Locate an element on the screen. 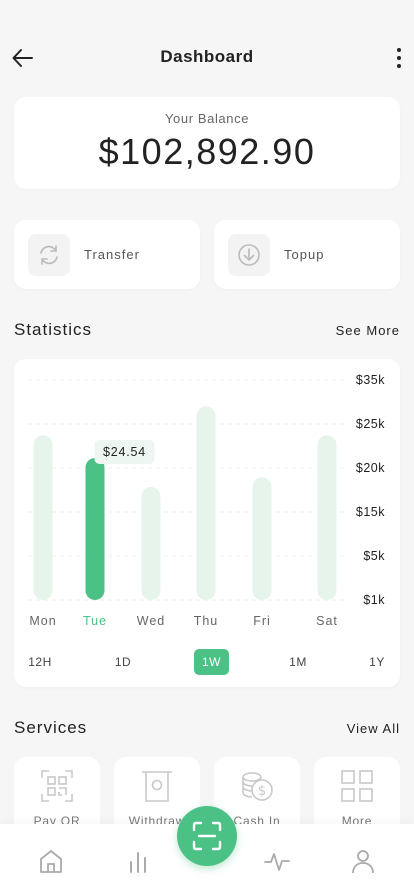 Image resolution: width=414 pixels, height=896 pixels. more-menu-button is located at coordinates (399, 58).